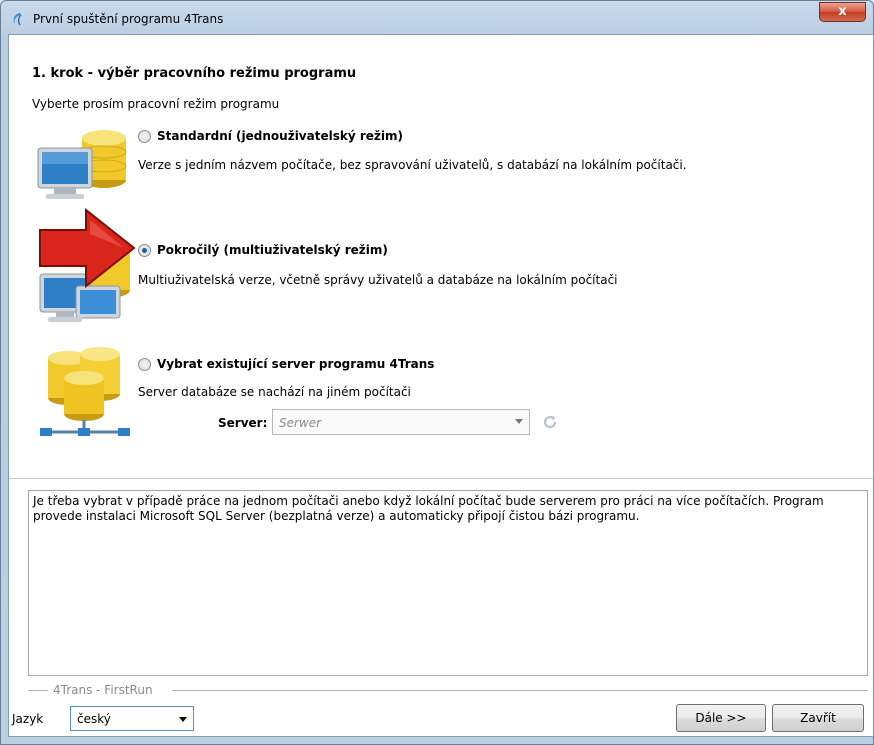  I want to click on refresh-icon, so click(550, 422).